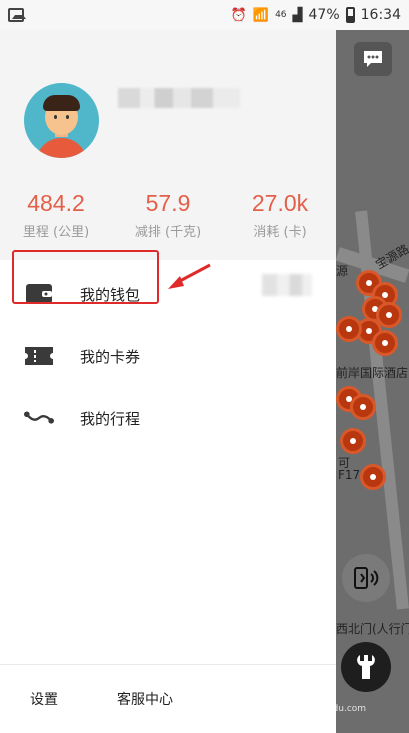 The height and width of the screenshot is (733, 409). What do you see at coordinates (281, 15) in the screenshot?
I see `signal-label: 46` at bounding box center [281, 15].